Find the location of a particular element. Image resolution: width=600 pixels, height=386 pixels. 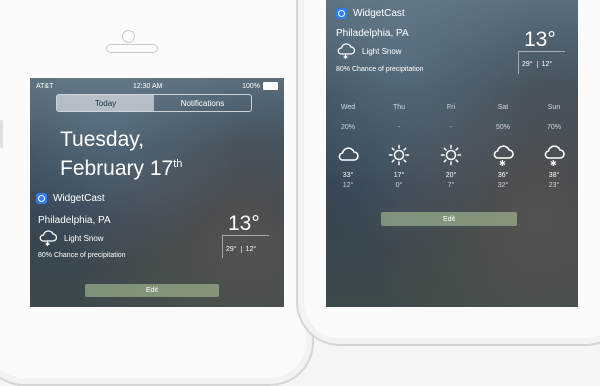

precipitation-chance: 80% Chance of precipitation is located at coordinates (82, 255).